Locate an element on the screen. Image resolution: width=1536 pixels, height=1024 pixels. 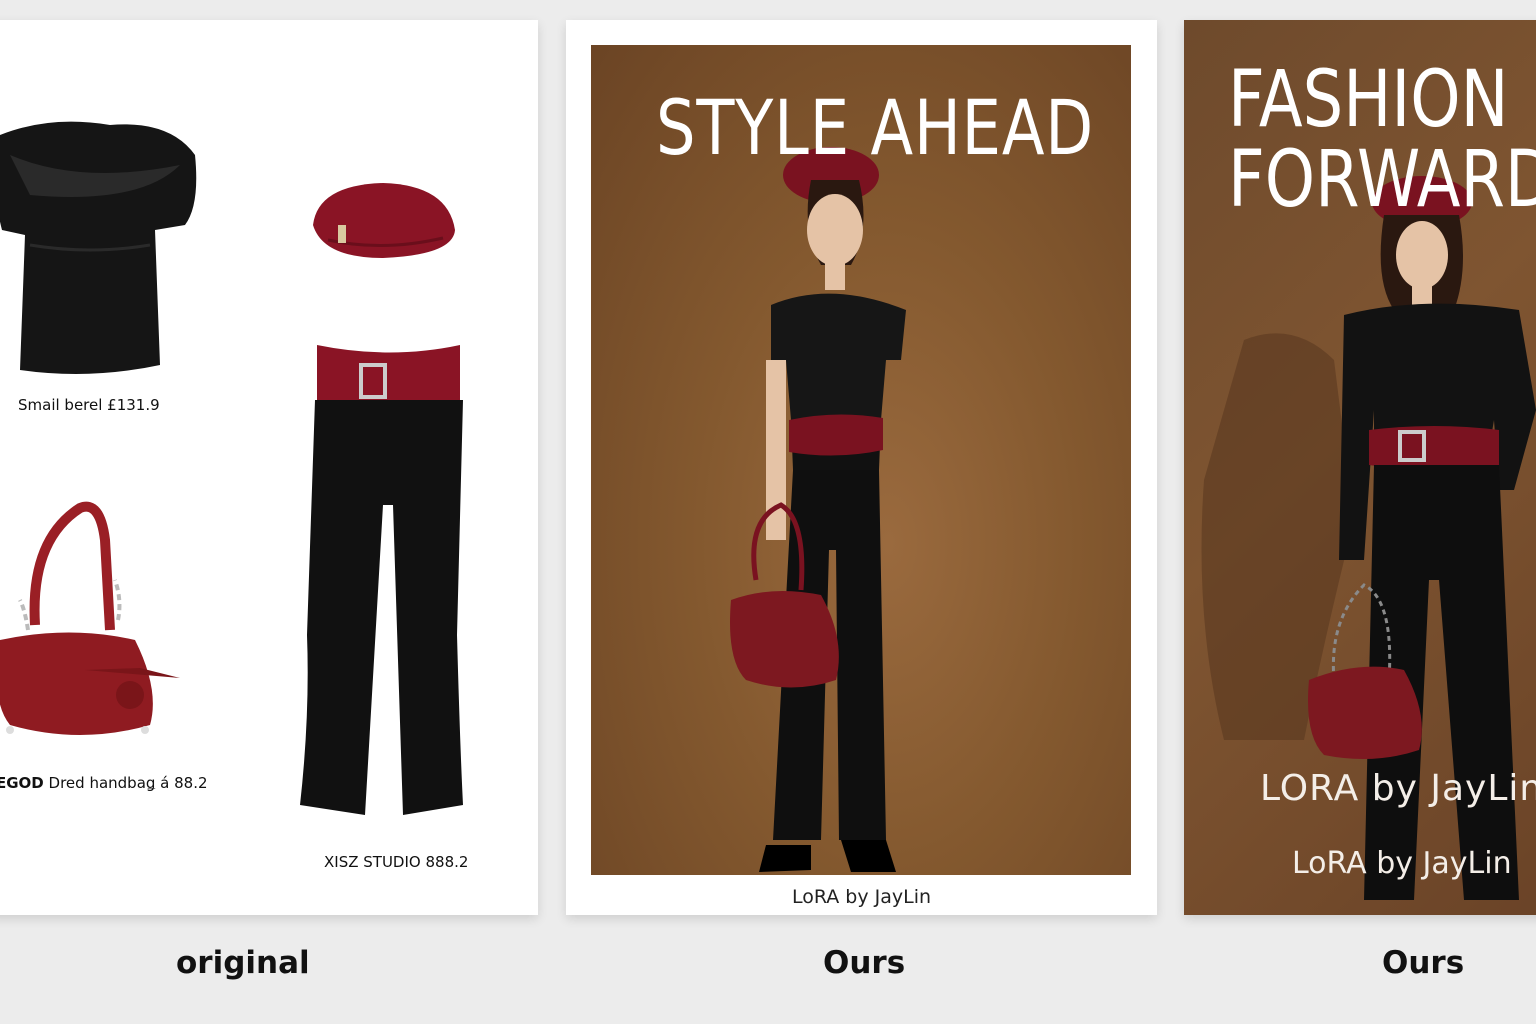
poster-credit: LoRA by JayLin is located at coordinates (861, 897).